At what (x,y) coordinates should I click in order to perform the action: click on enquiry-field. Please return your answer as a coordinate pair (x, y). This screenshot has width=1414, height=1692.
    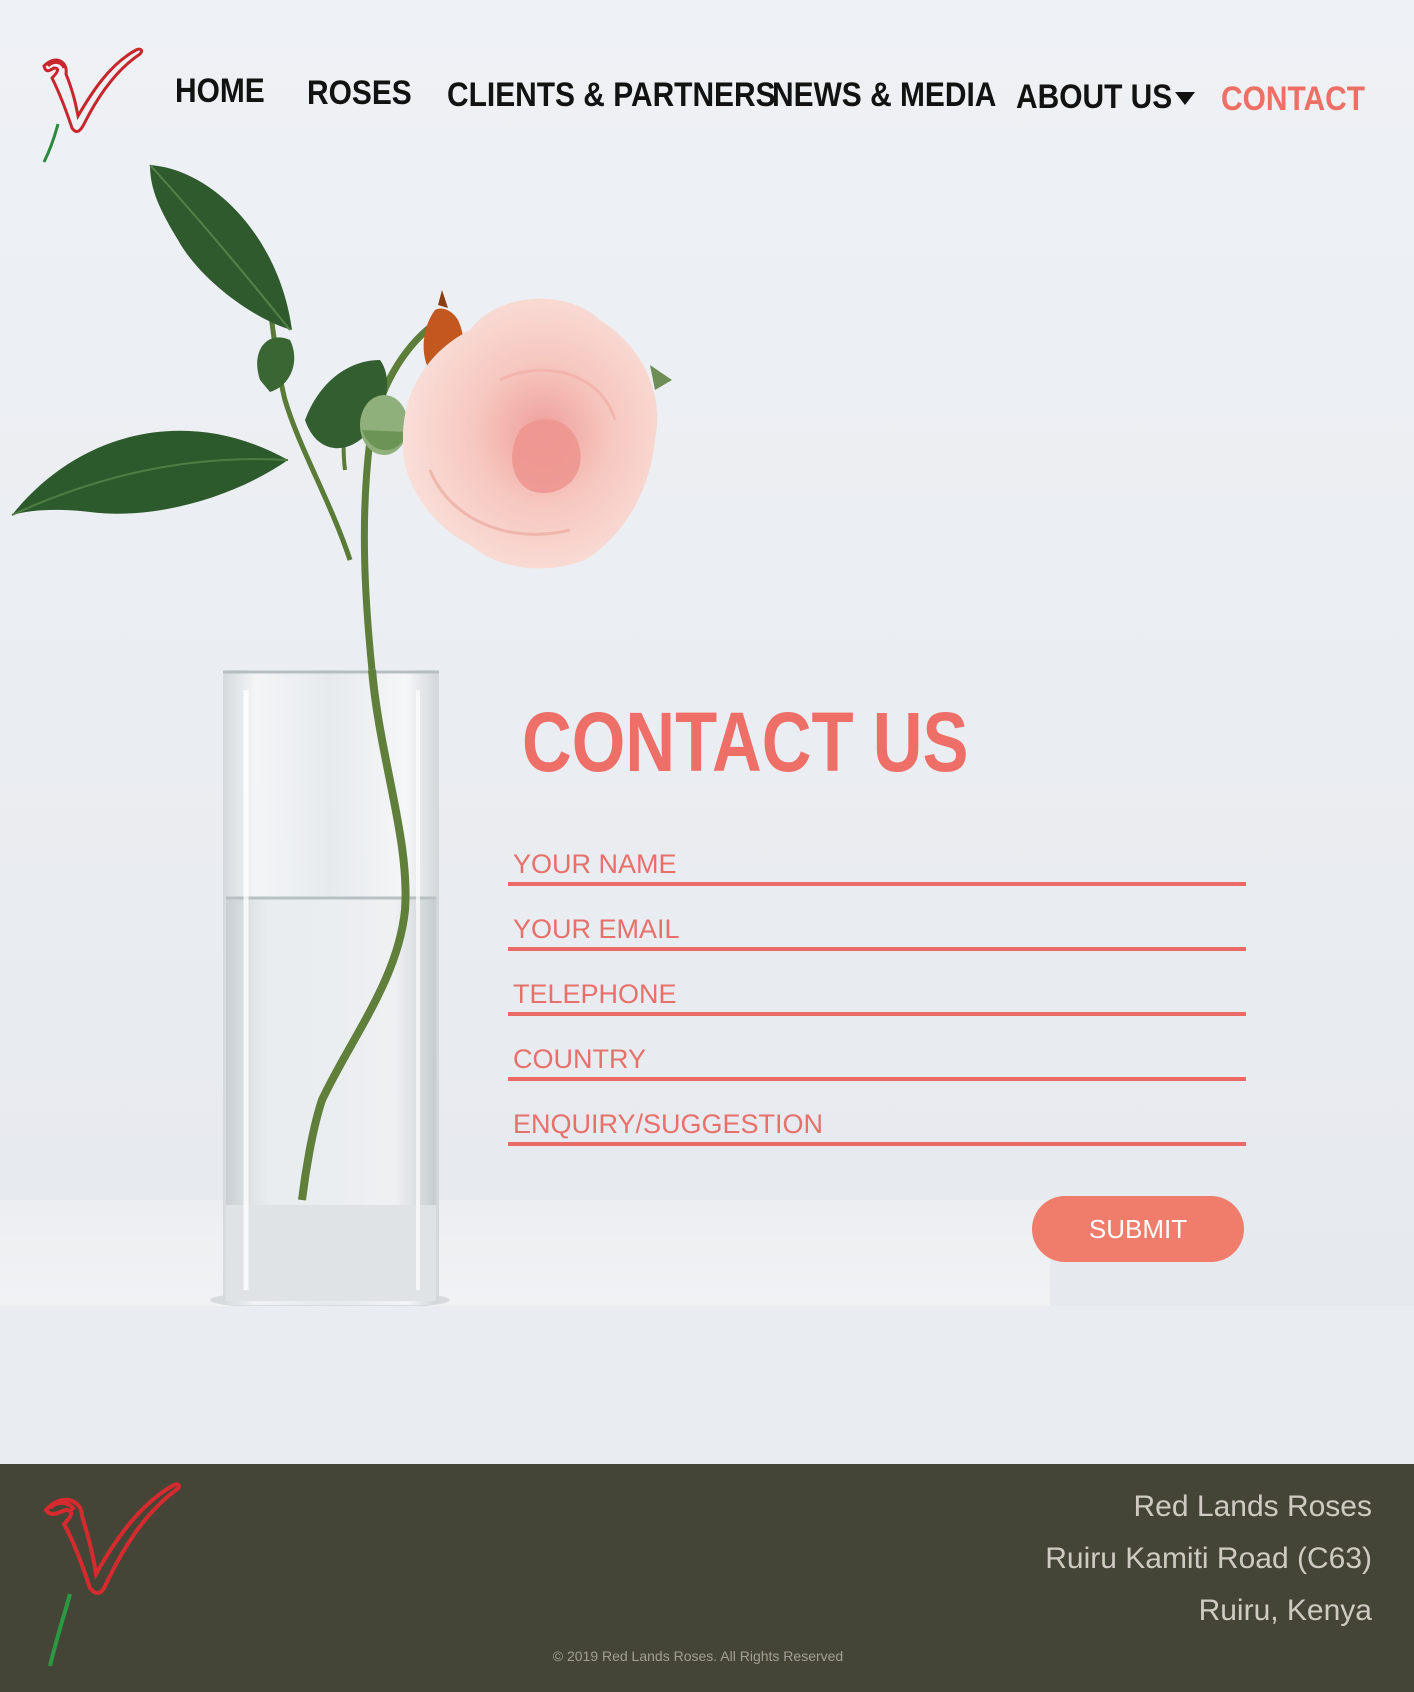
    Looking at the image, I should click on (877, 1126).